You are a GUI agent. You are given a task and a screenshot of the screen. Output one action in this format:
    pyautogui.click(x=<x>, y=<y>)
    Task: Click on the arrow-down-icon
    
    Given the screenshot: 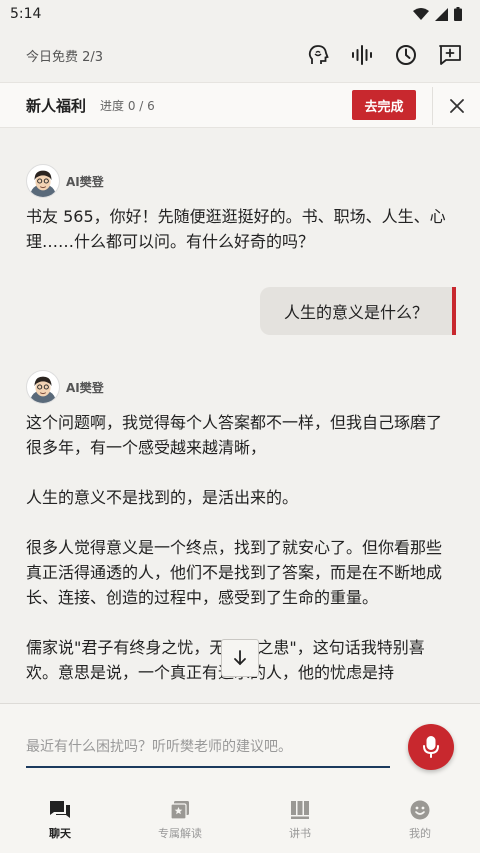 What is the action you would take?
    pyautogui.click(x=240, y=658)
    